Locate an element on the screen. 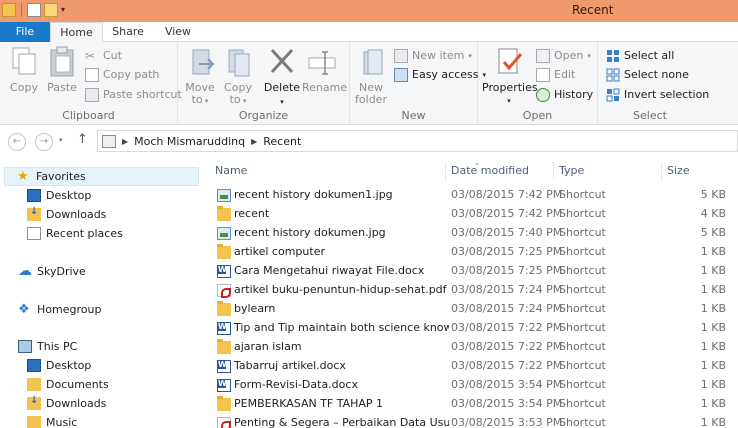 Image resolution: width=738 pixels, height=428 pixels. paste-shortcut-button: Paste shortcut is located at coordinates (133, 95).